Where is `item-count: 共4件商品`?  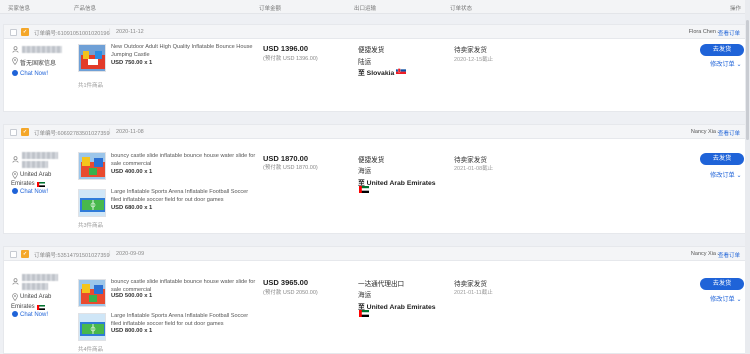 item-count: 共4件商品 is located at coordinates (91, 350).